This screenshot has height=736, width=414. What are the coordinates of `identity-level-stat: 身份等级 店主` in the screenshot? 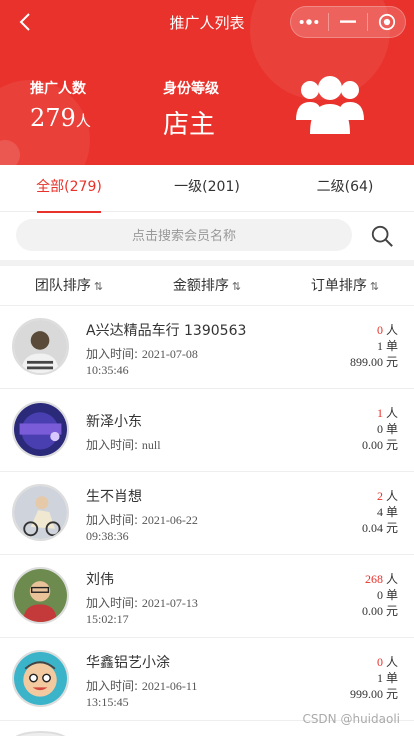 It's located at (191, 109).